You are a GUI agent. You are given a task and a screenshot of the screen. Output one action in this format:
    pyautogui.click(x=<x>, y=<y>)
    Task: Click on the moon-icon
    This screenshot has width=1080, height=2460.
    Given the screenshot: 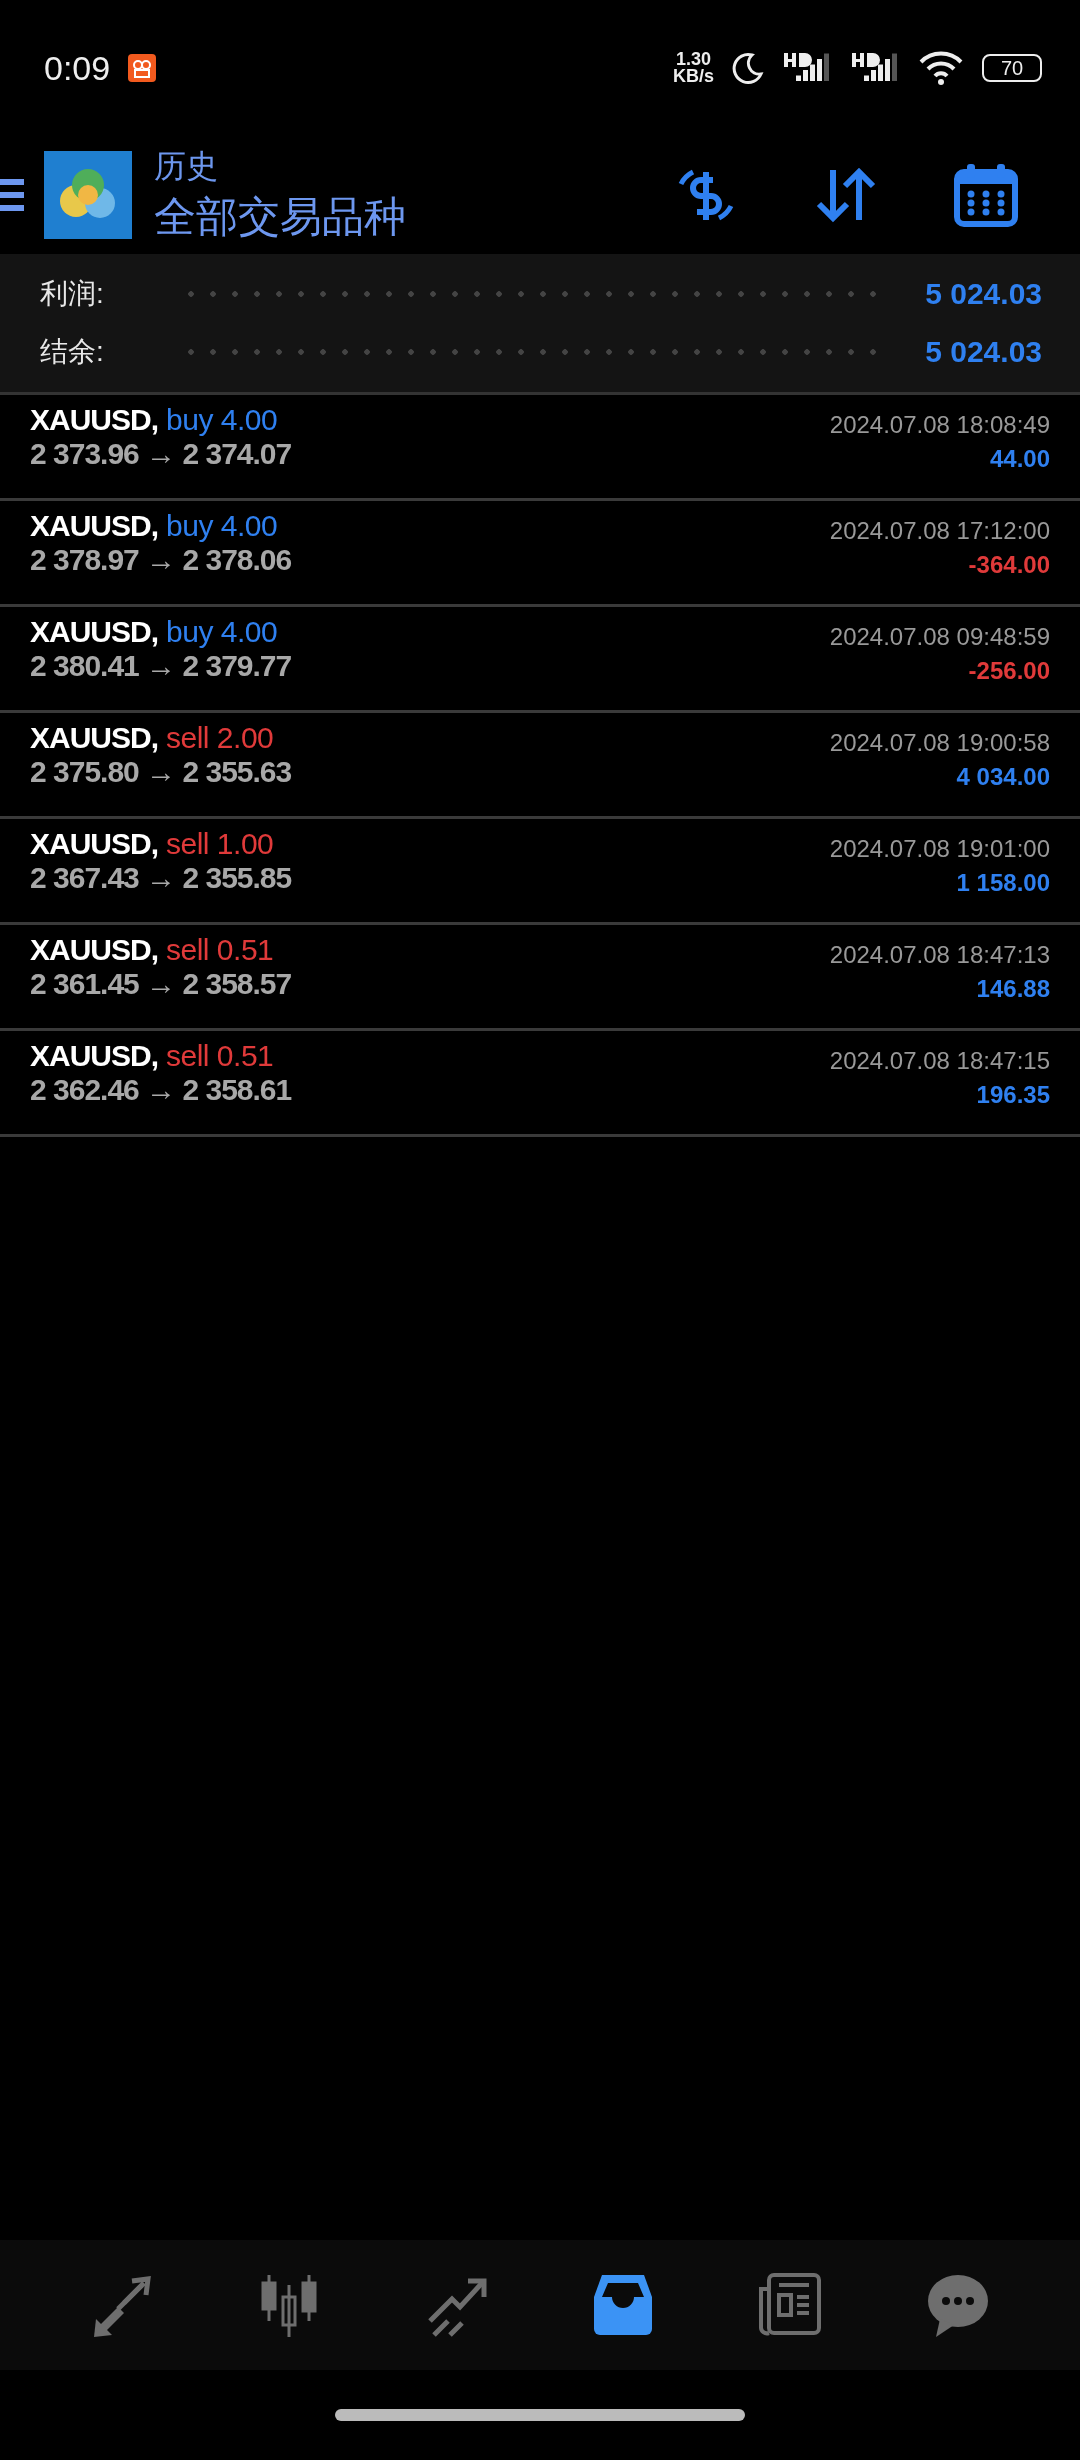 What is the action you would take?
    pyautogui.click(x=748, y=68)
    